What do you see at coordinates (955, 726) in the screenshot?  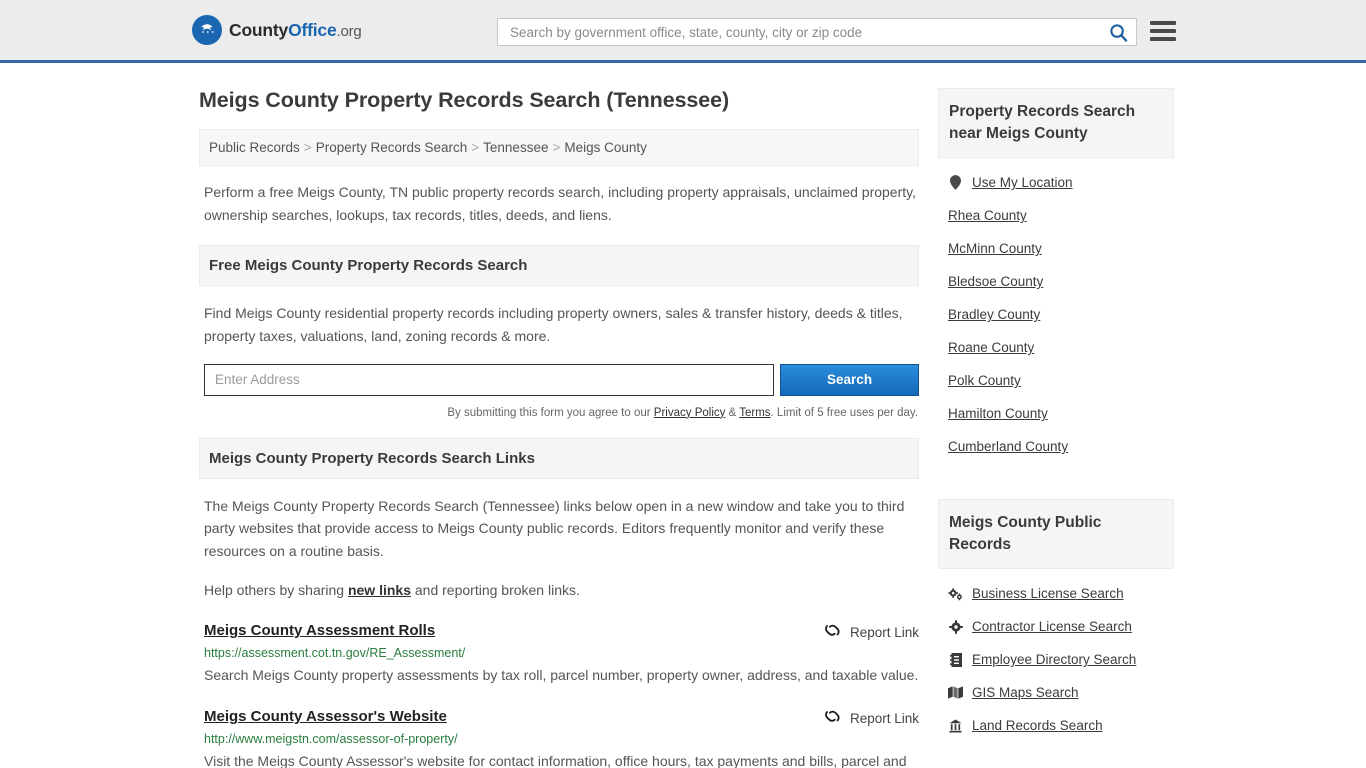 I see `landmark-icon` at bounding box center [955, 726].